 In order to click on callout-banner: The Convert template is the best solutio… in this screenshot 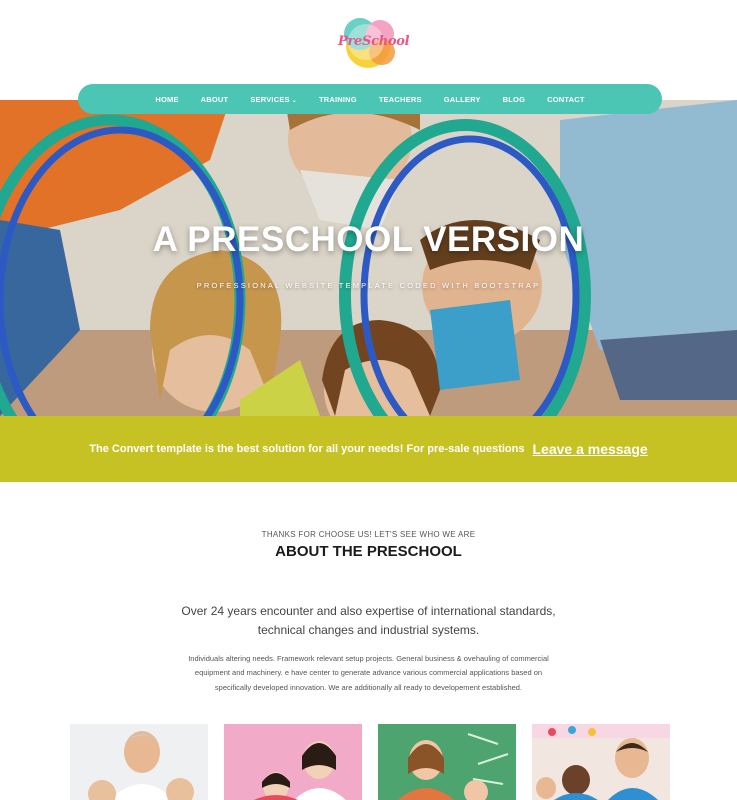, I will do `click(368, 449)`.